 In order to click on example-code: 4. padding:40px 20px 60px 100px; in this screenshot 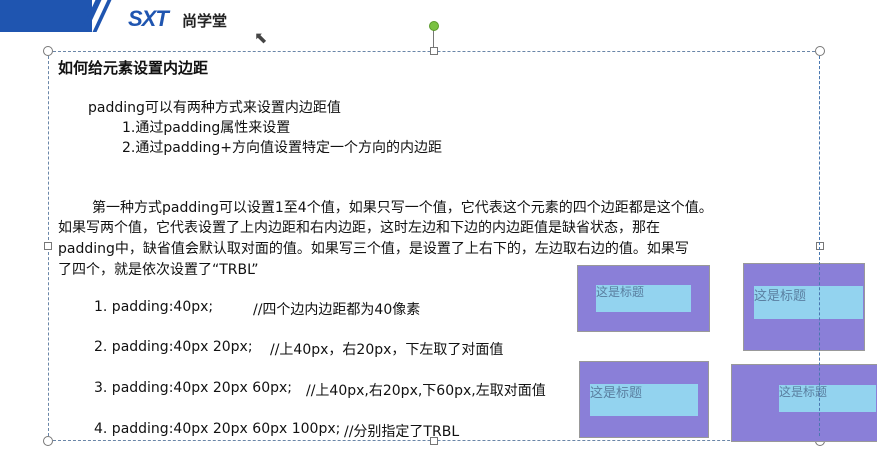, I will do `click(217, 429)`.